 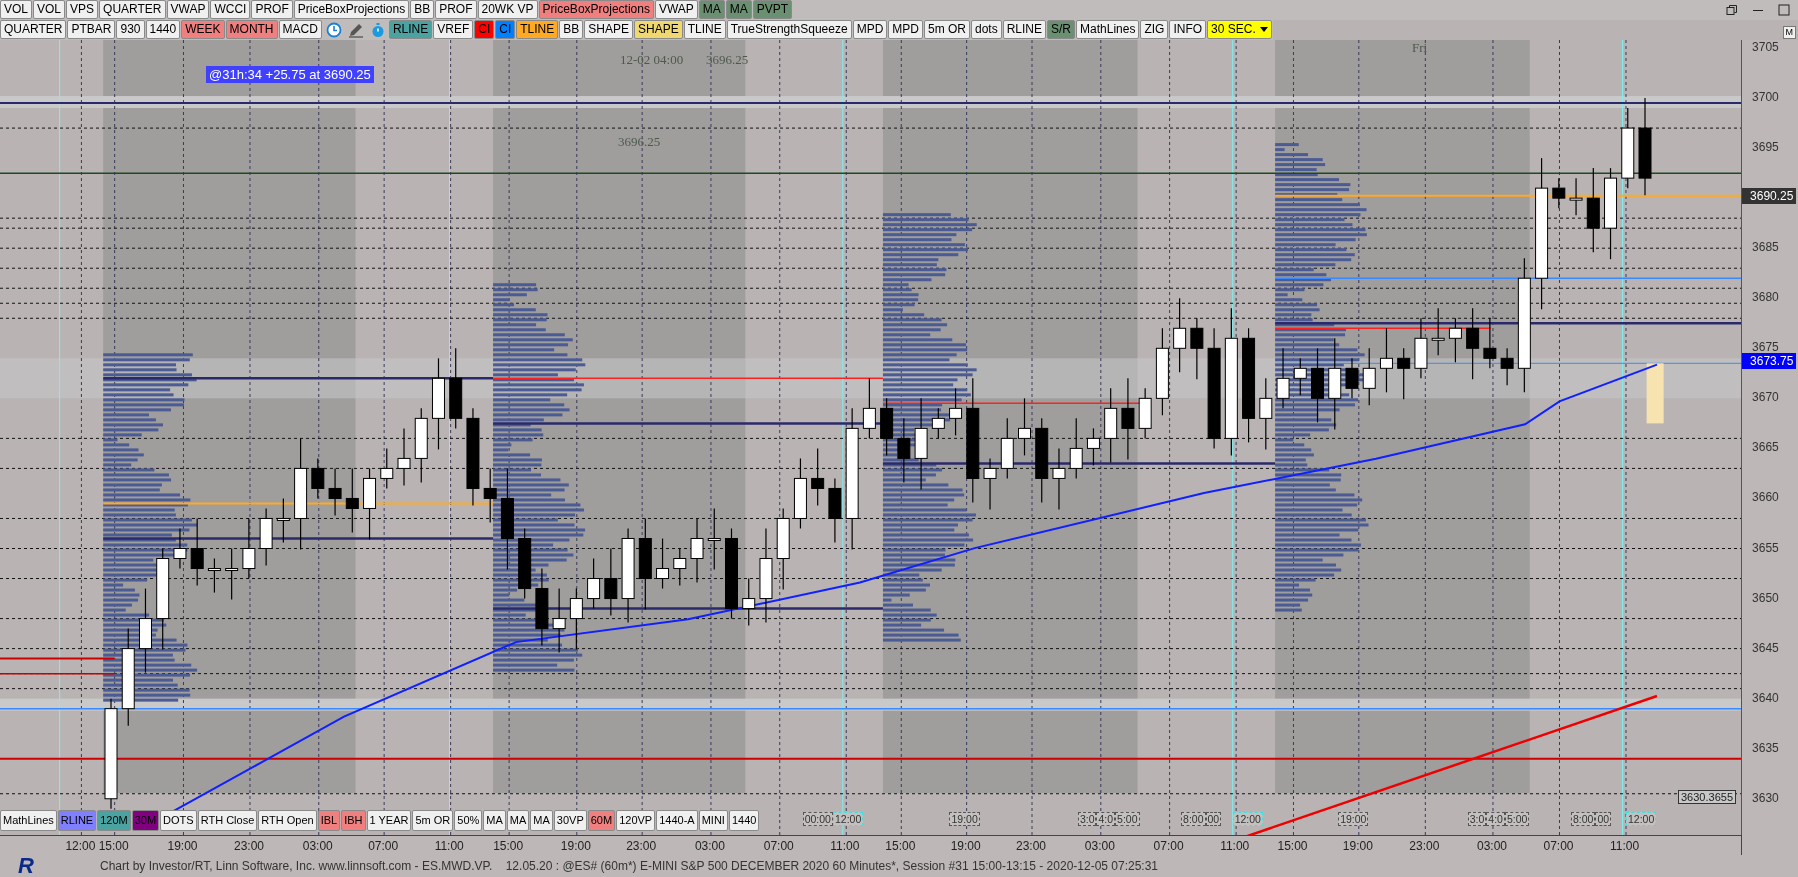 I want to click on logo: R, so click(x=26, y=866).